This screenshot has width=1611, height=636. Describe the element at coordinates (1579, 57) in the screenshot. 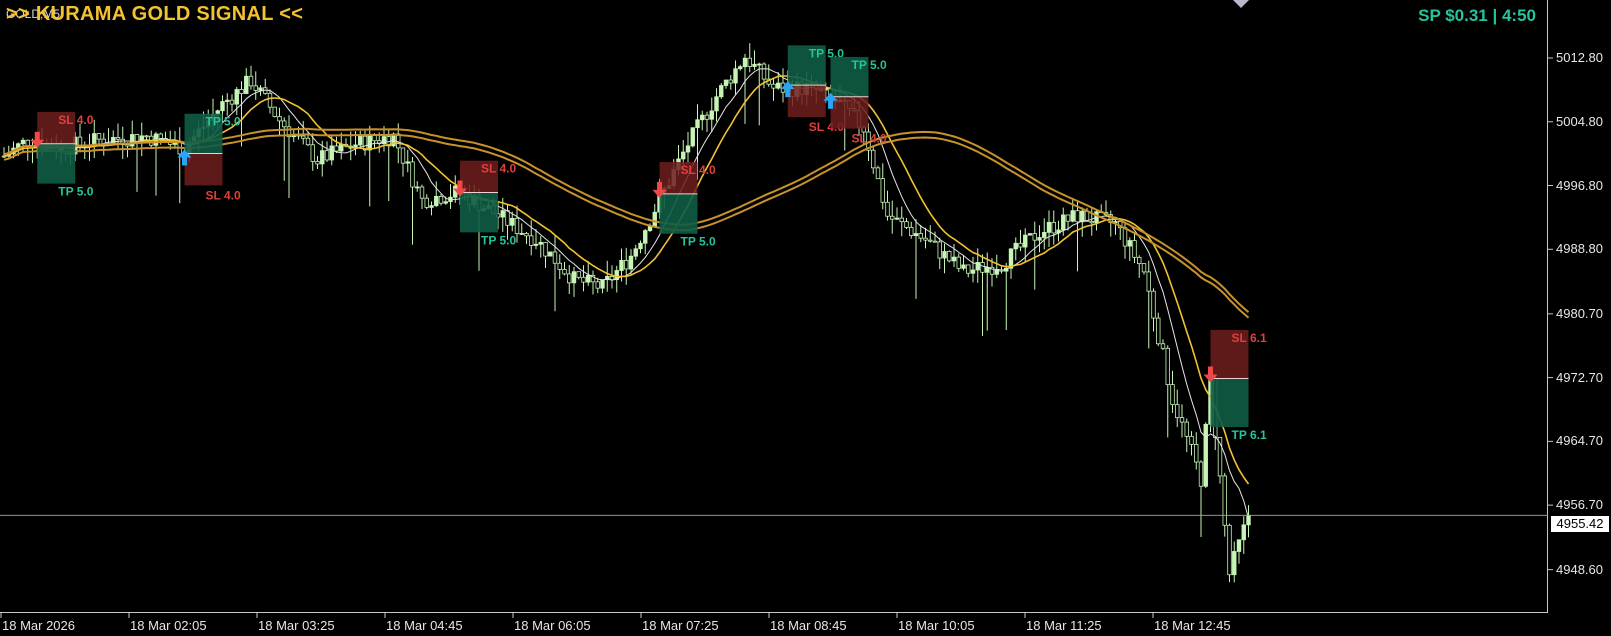

I see `price-tick-label: 5012.80` at that location.